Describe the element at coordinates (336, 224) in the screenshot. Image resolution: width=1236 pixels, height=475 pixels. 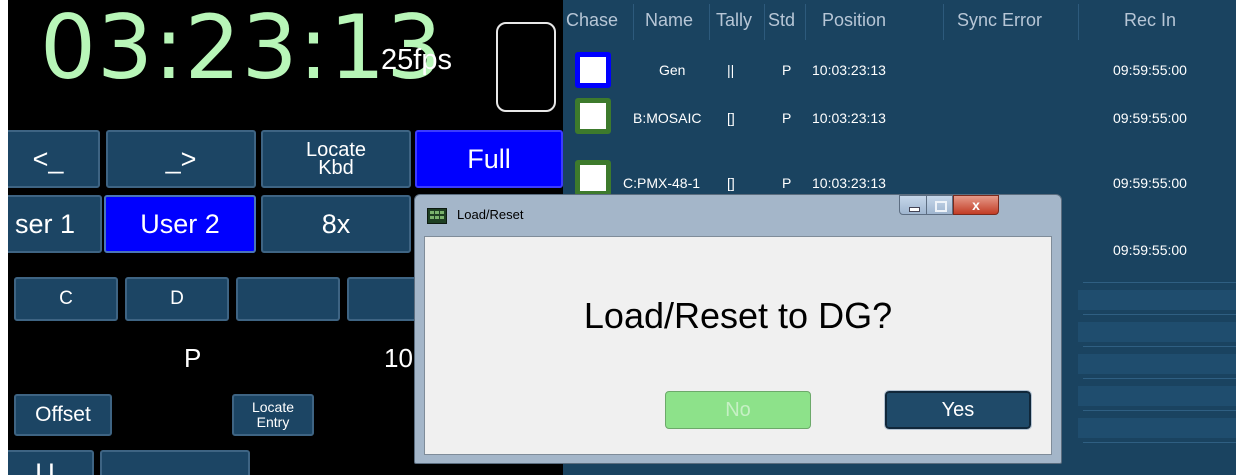
I see `speed-8x-button: 8x` at that location.